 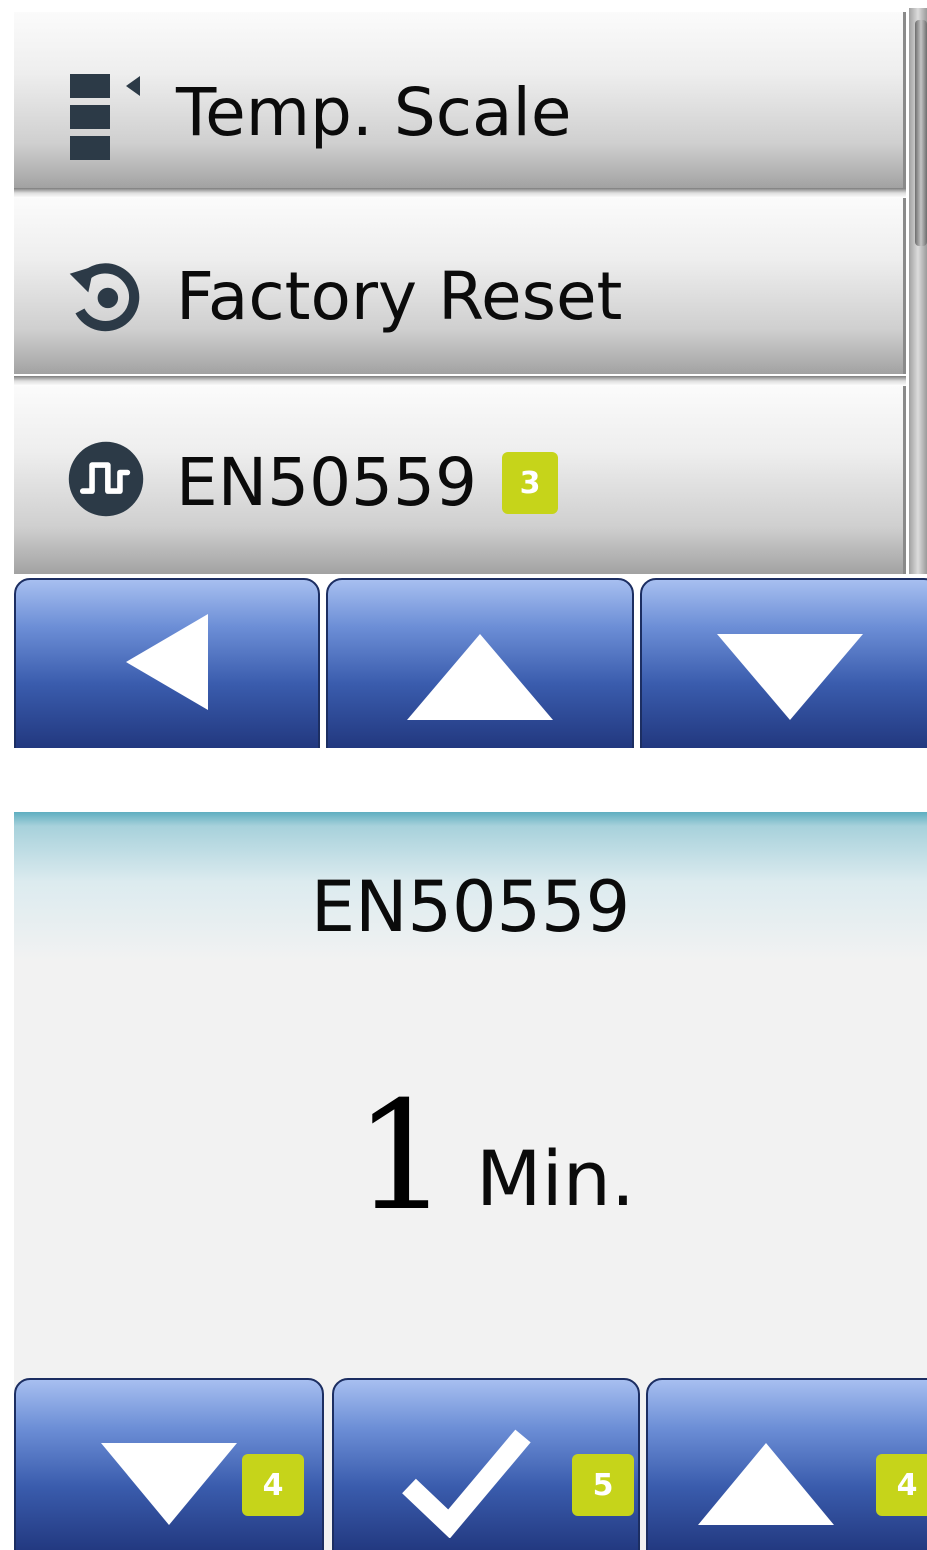 I want to click on increase-button: 4, so click(x=786, y=1464).